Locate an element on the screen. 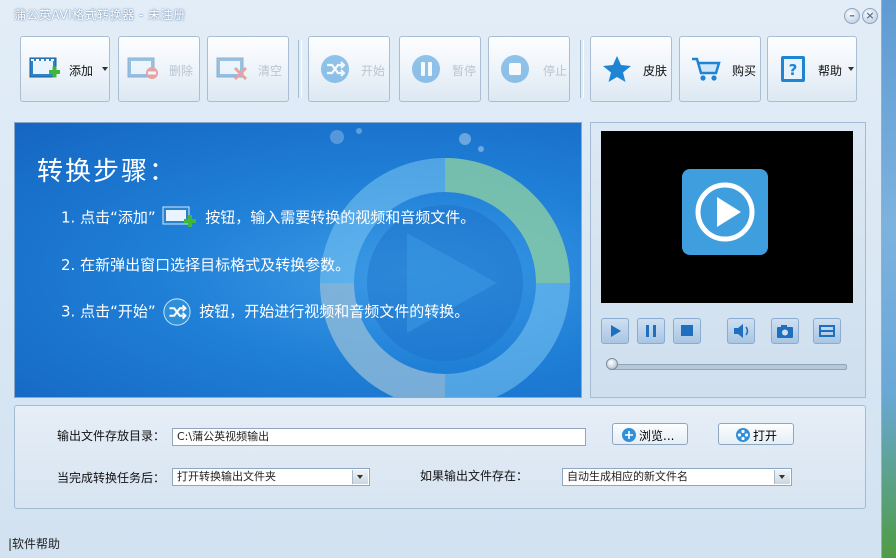  banner-heading: 转换步骤： is located at coordinates (107, 172).